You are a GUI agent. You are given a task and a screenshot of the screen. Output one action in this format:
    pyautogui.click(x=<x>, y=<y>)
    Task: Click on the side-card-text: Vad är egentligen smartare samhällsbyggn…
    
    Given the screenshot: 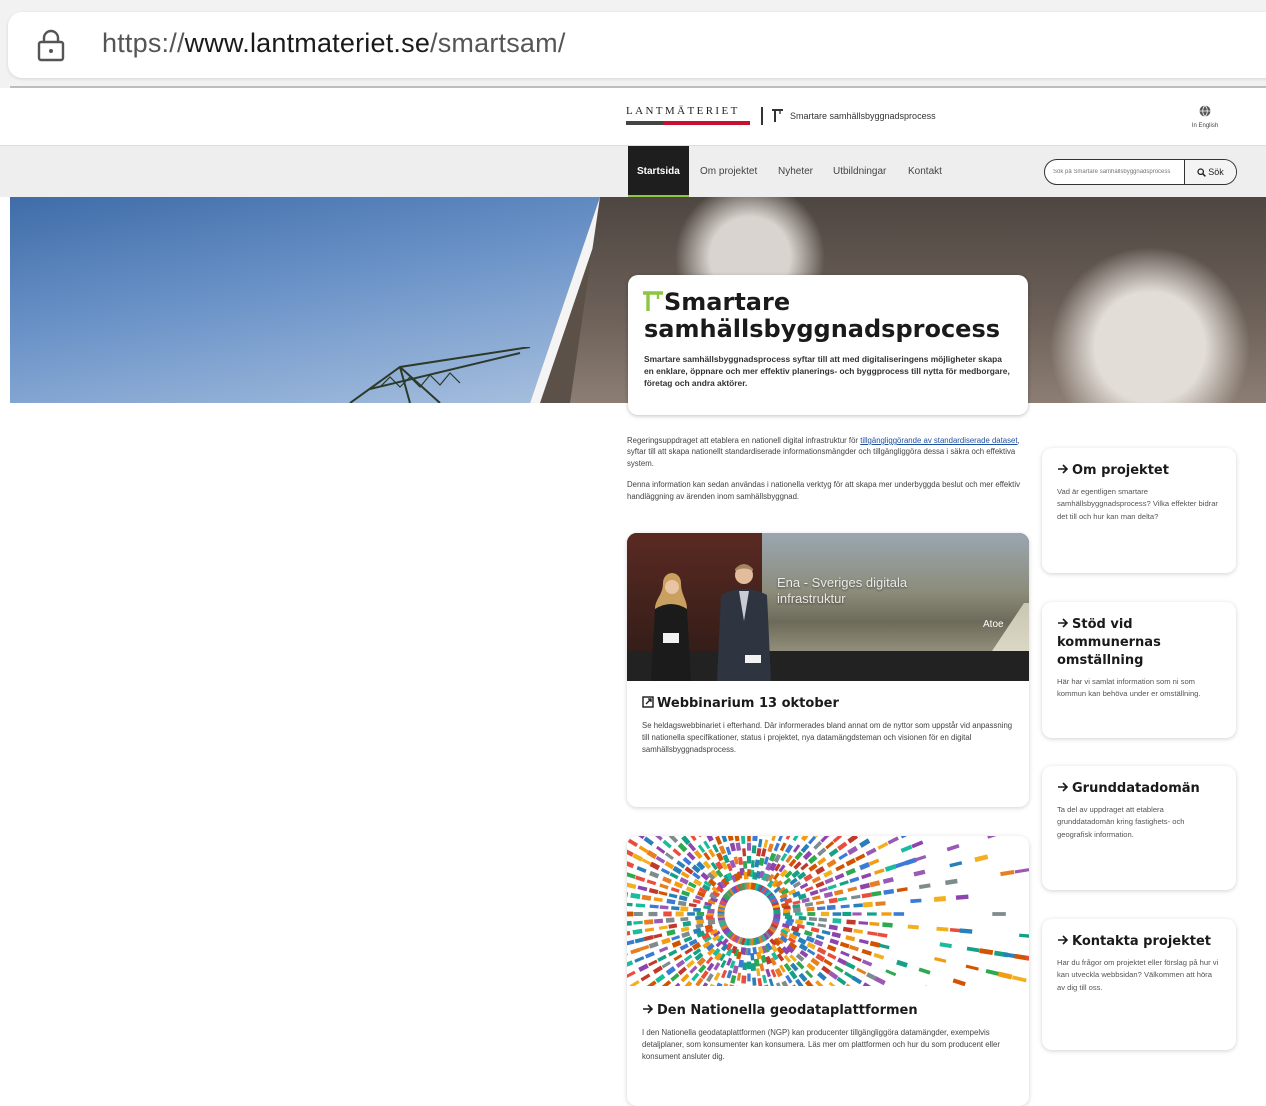 What is the action you would take?
    pyautogui.click(x=1137, y=504)
    